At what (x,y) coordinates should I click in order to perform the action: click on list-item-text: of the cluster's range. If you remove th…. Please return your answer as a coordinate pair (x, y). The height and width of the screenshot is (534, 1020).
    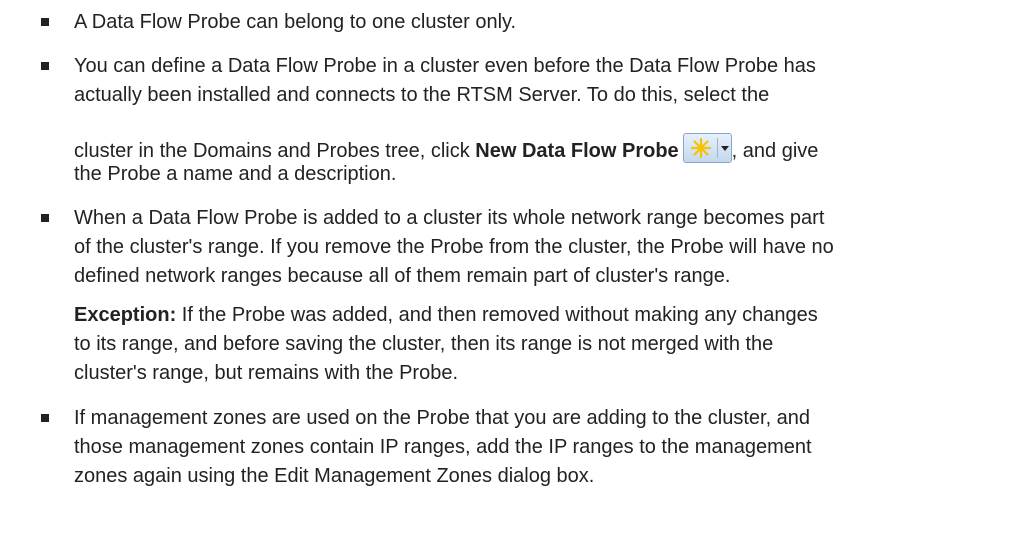
    Looking at the image, I should click on (454, 247).